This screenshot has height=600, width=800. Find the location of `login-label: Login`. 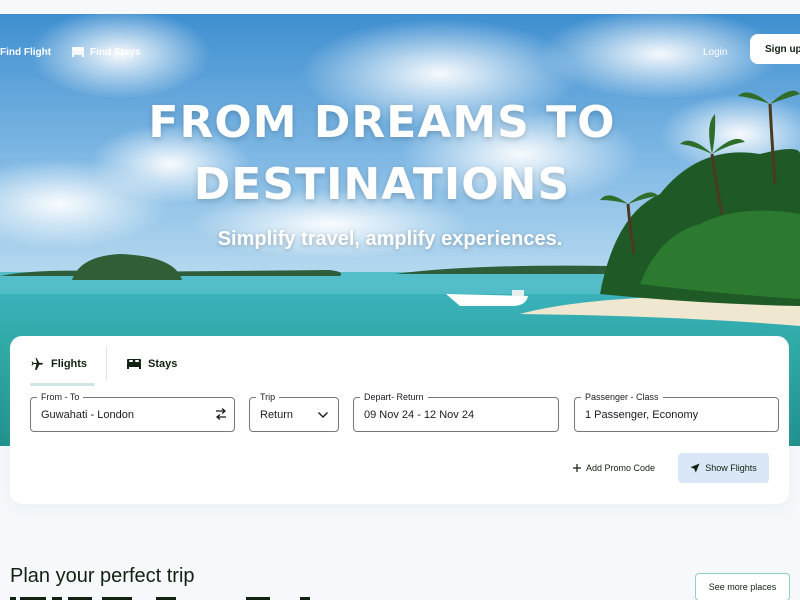

login-label: Login is located at coordinates (715, 52).